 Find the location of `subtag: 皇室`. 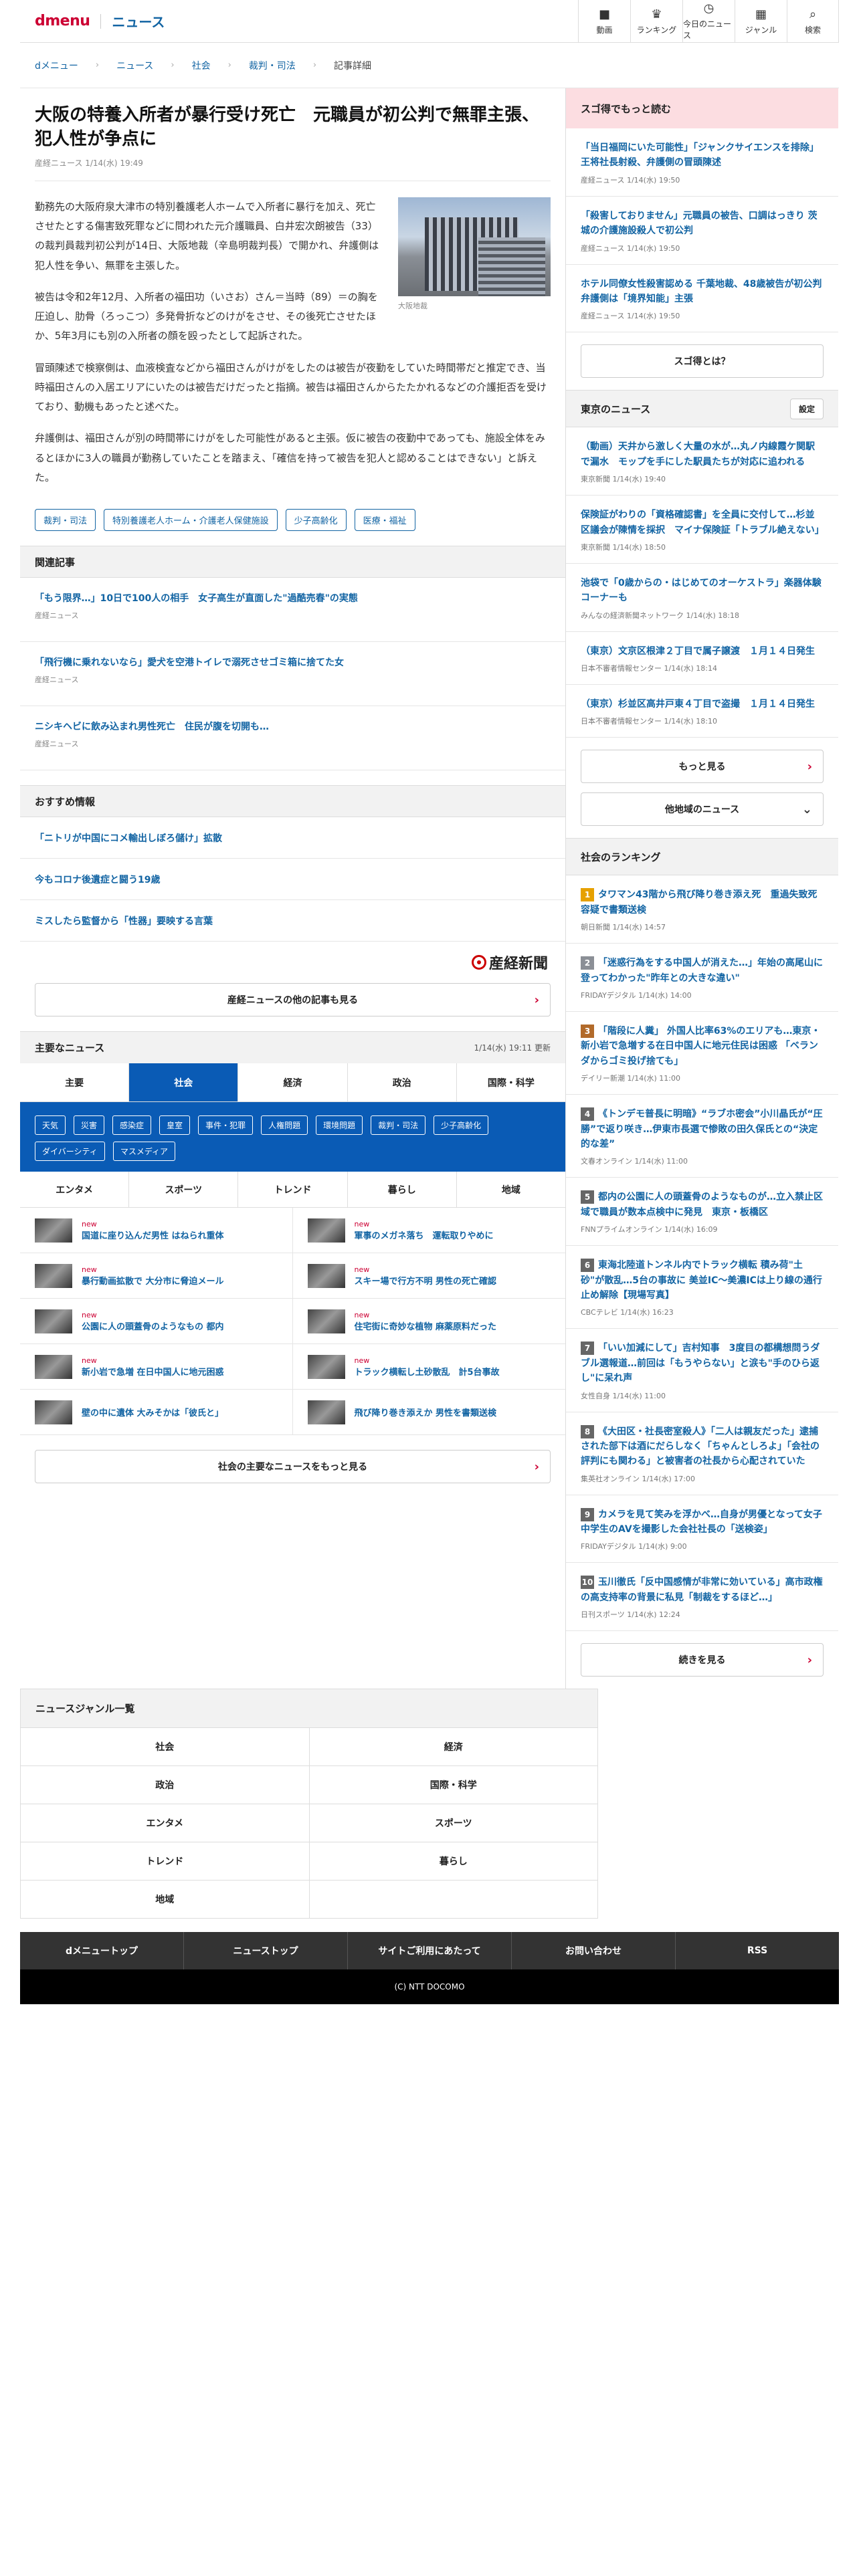

subtag: 皇室 is located at coordinates (175, 1125).